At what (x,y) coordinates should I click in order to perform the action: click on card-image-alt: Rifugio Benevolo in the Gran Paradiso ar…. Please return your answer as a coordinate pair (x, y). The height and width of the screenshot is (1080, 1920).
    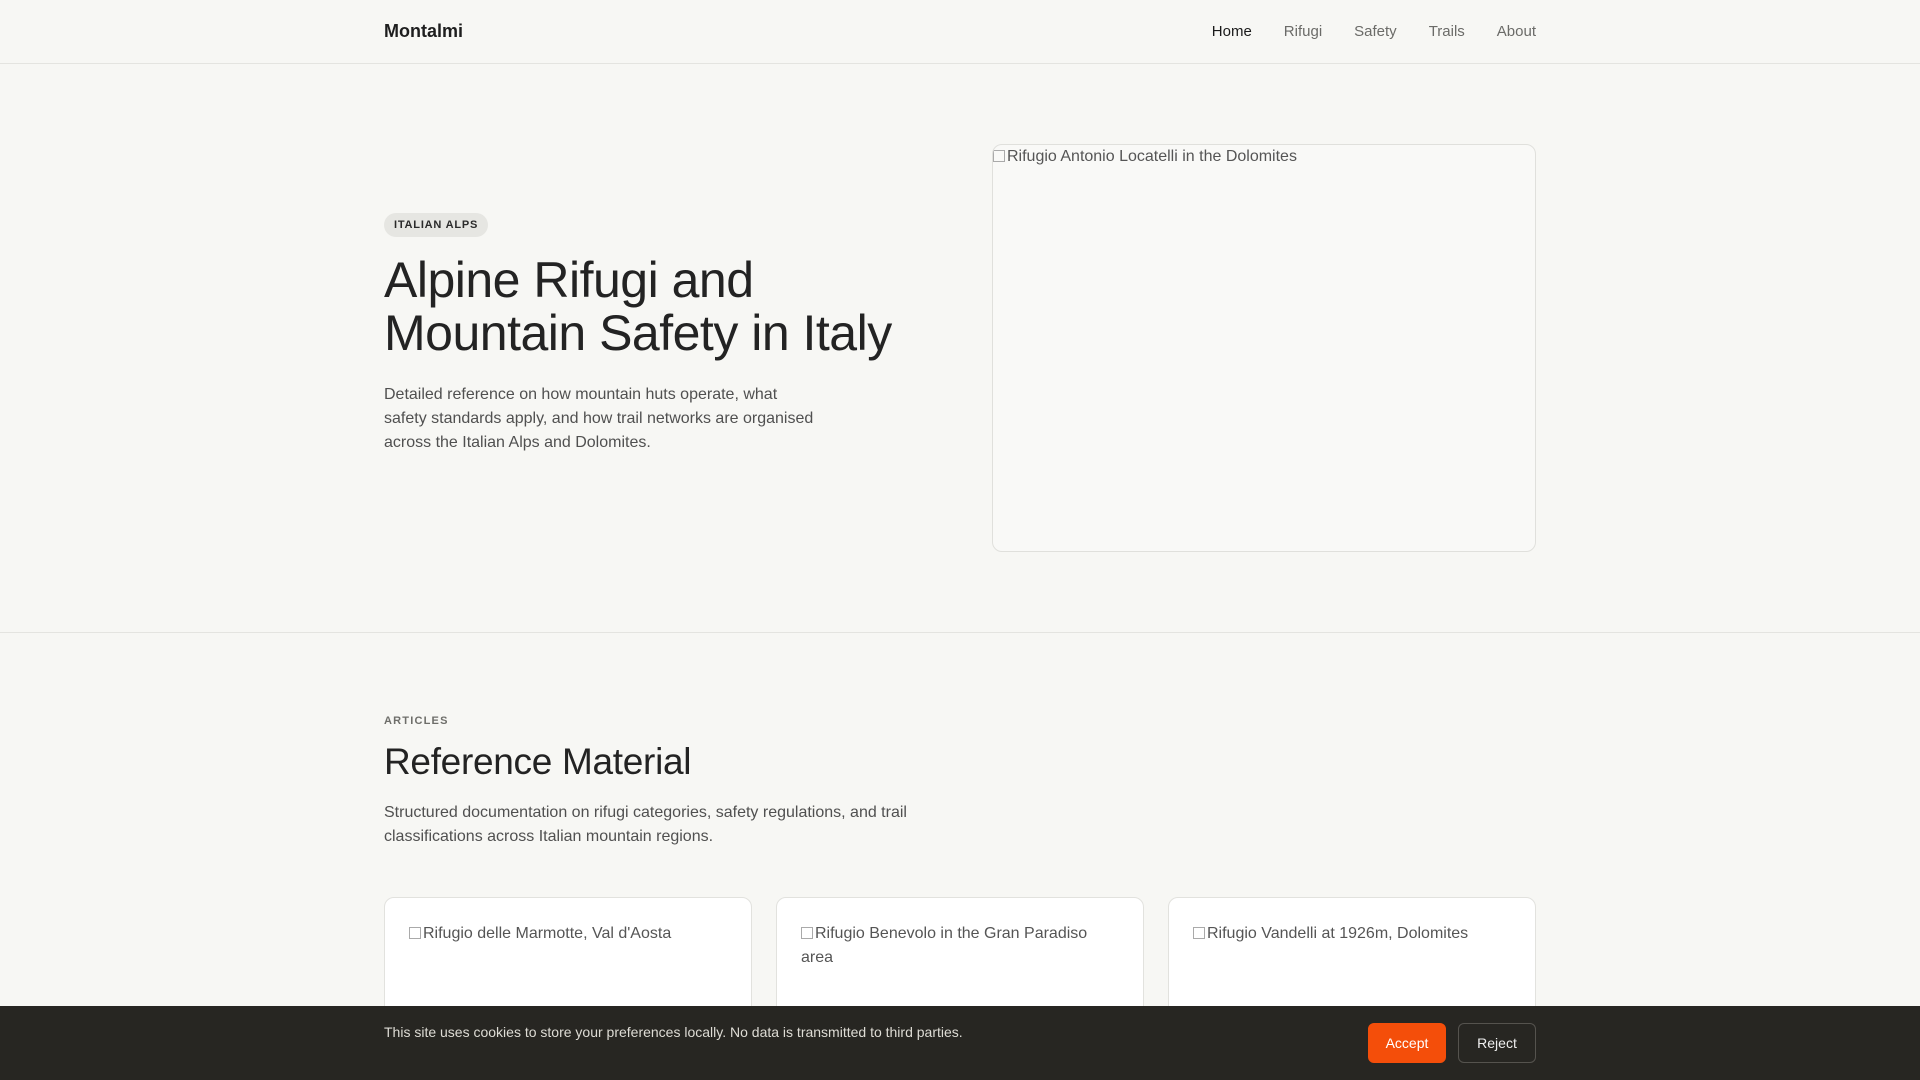
    Looking at the image, I should click on (944, 945).